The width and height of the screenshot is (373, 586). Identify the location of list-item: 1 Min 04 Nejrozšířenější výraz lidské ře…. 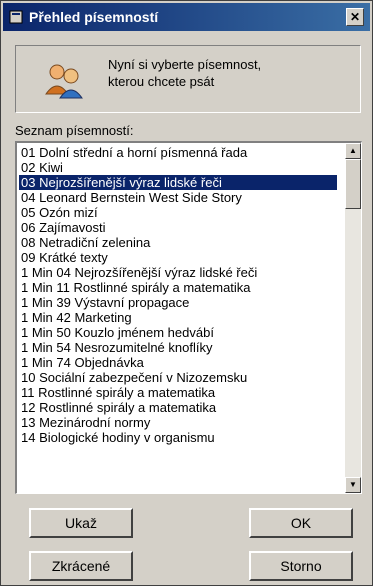
(178, 272).